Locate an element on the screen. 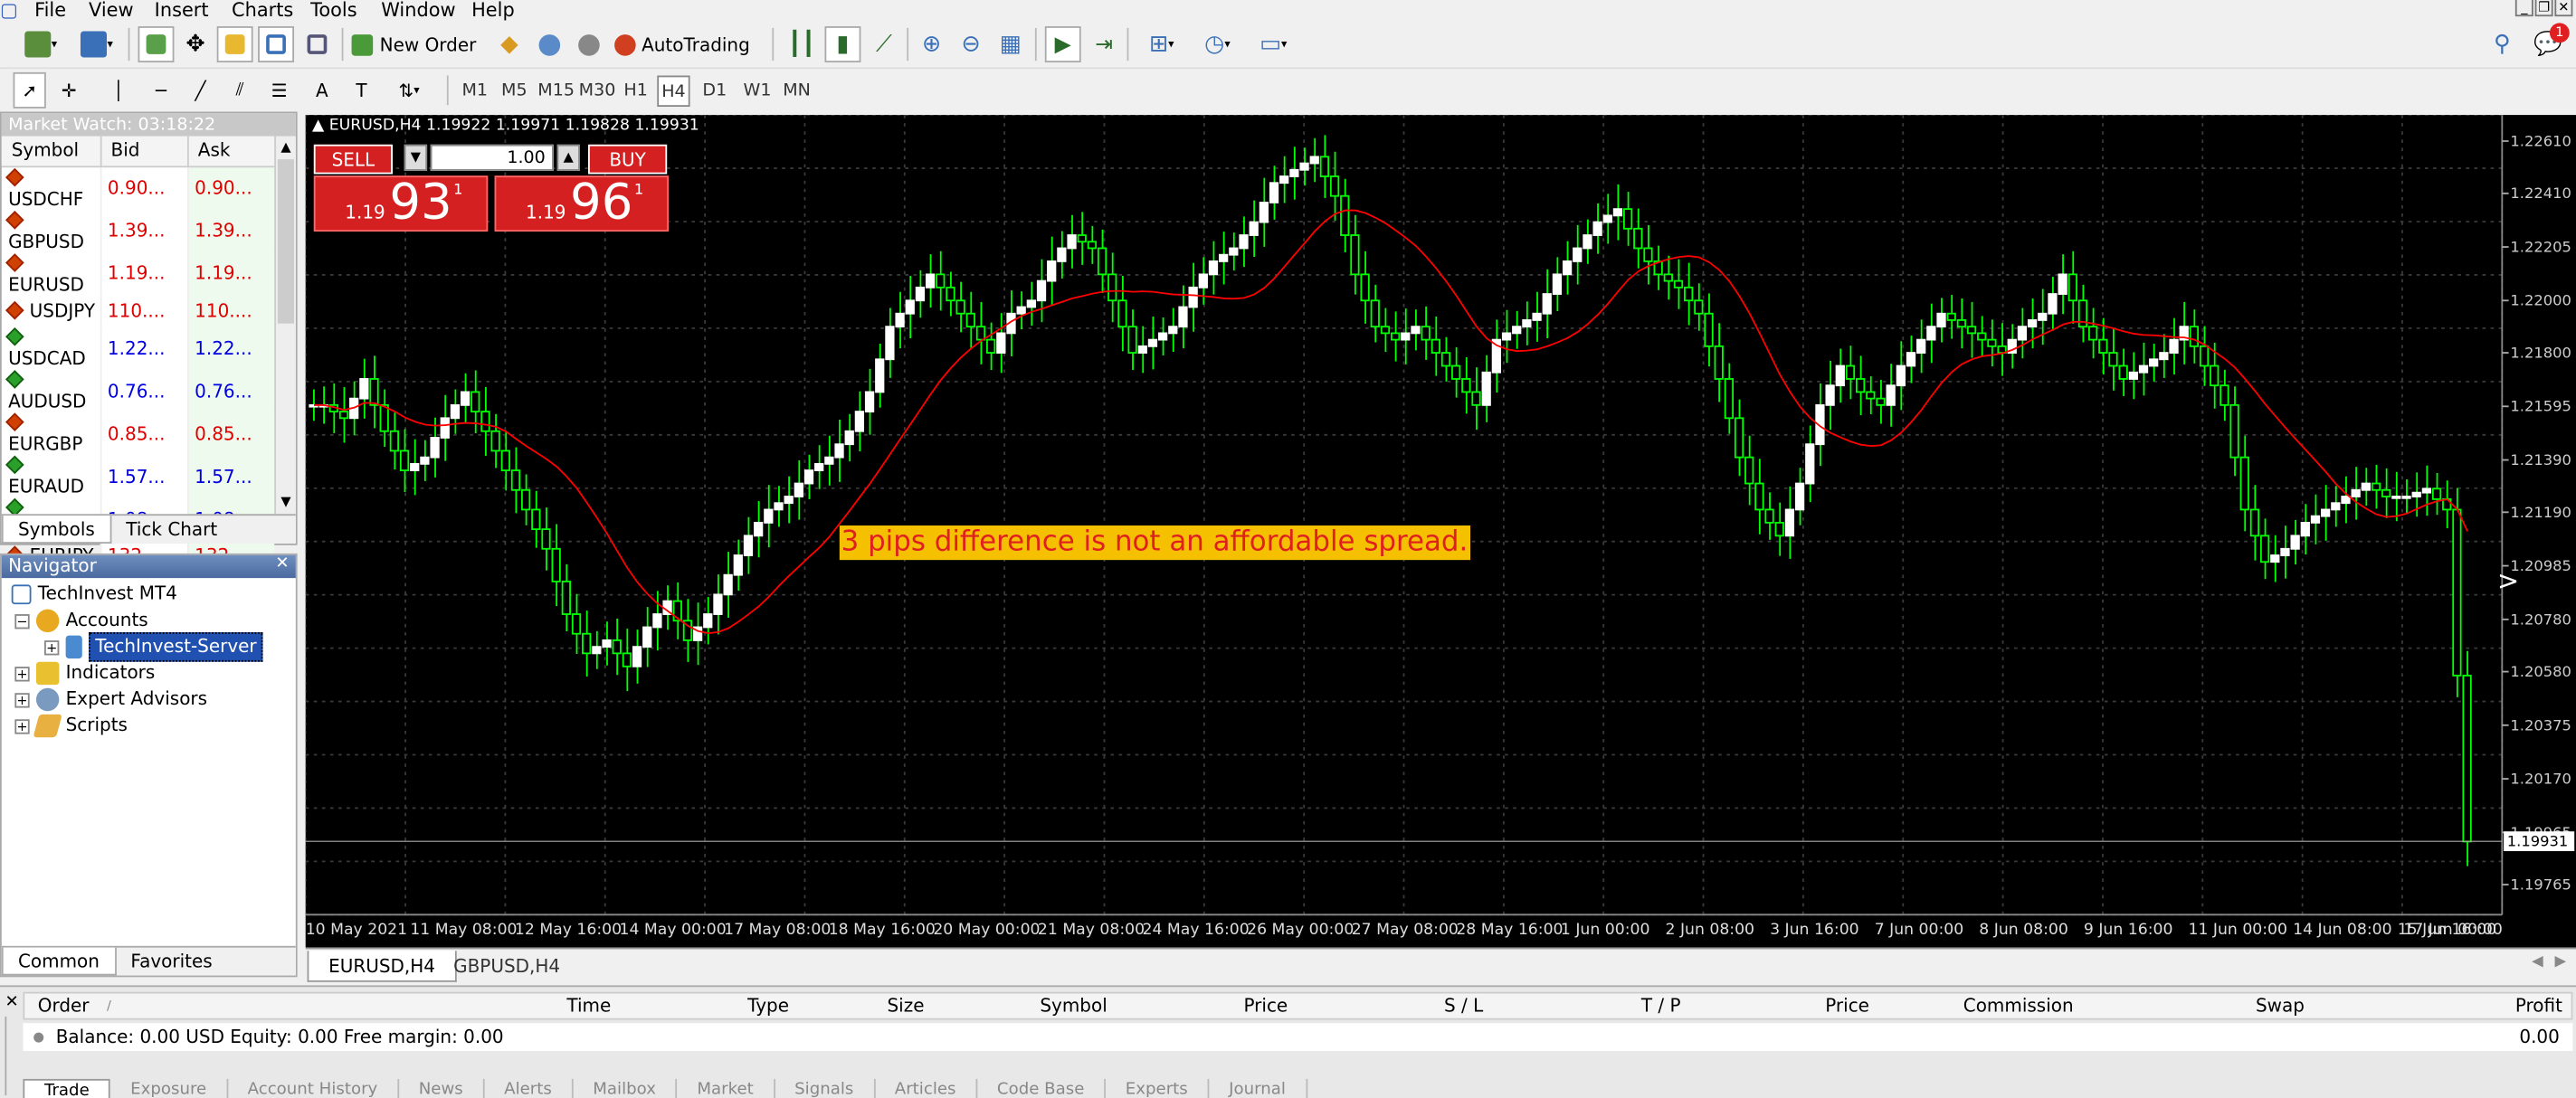  lot-decrease-icon: ▼ is located at coordinates (416, 157).